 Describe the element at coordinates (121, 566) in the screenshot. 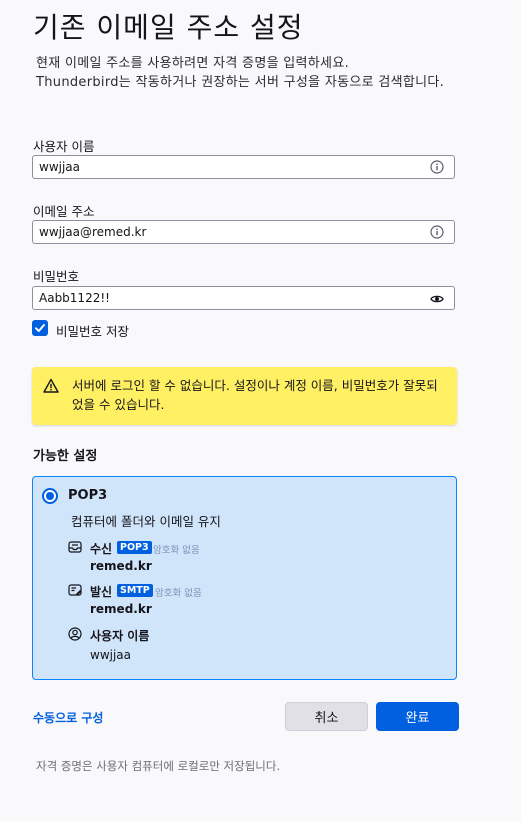

I see `incoming-server: remed.kr` at that location.